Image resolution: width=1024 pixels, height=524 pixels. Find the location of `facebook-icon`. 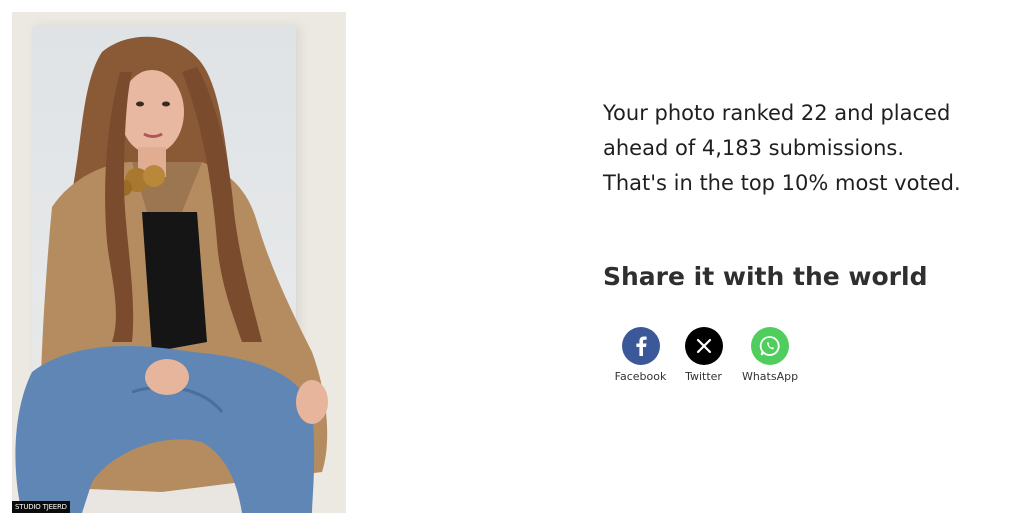

facebook-icon is located at coordinates (640, 346).